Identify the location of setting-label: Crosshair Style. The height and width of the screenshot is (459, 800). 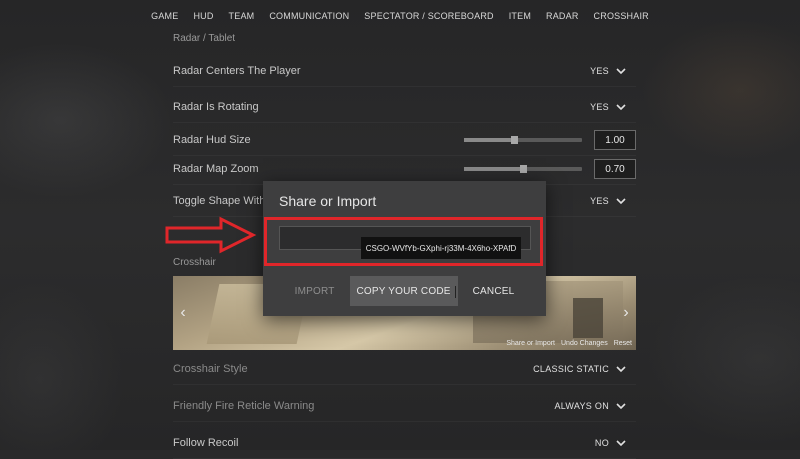
(210, 369).